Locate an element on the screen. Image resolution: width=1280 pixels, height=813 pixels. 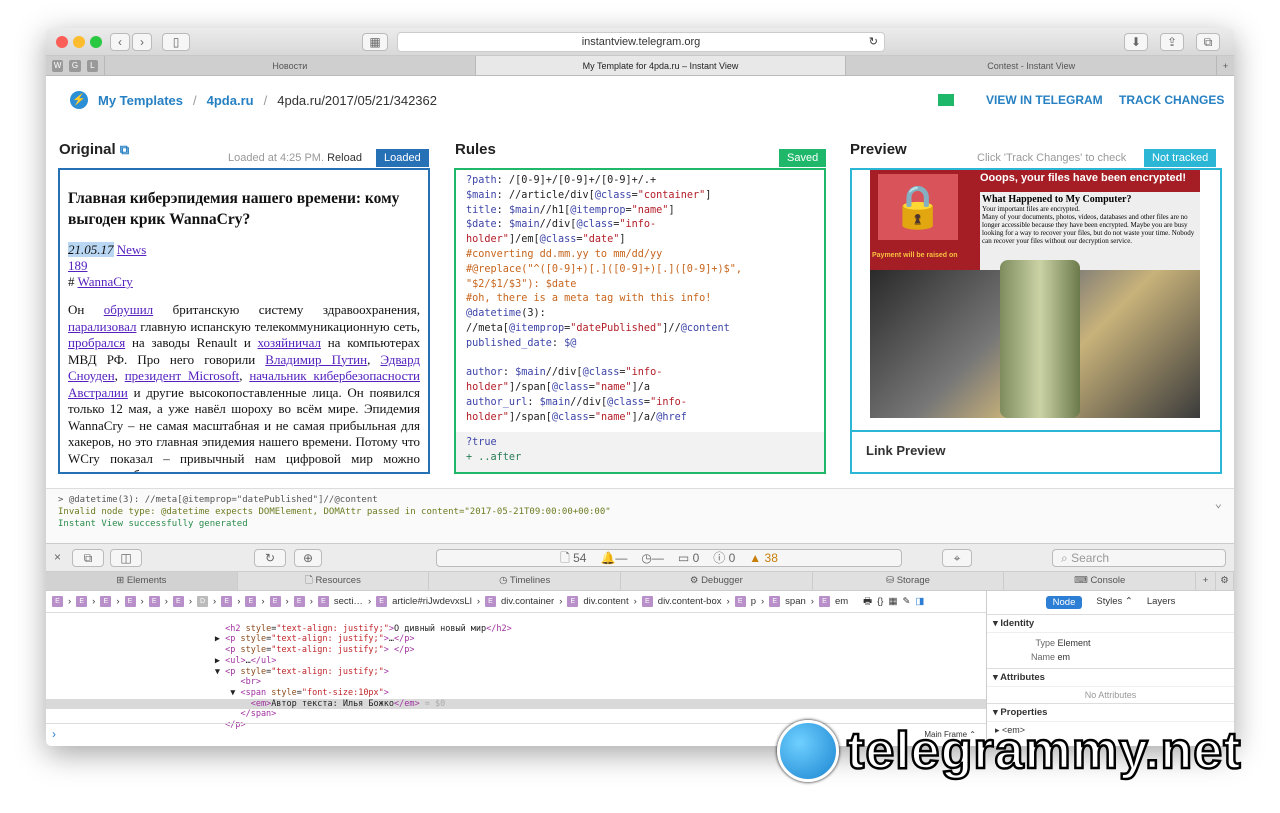
view-in-telegram-button: VIEW IN TELEGRAM is located at coordinates (1044, 100).